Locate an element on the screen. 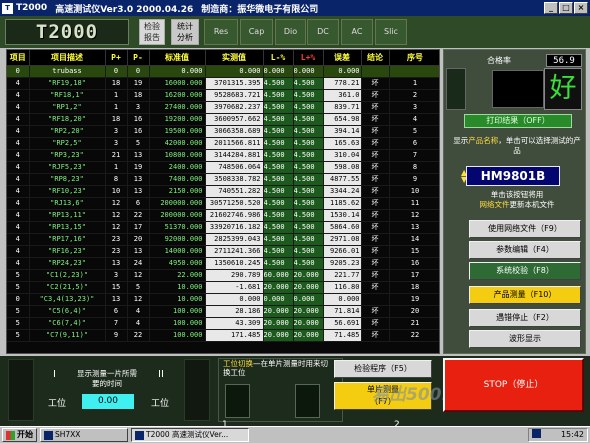 The width and height of the screenshot is (590, 443). table-cell: 20 is located at coordinates (414, 311).